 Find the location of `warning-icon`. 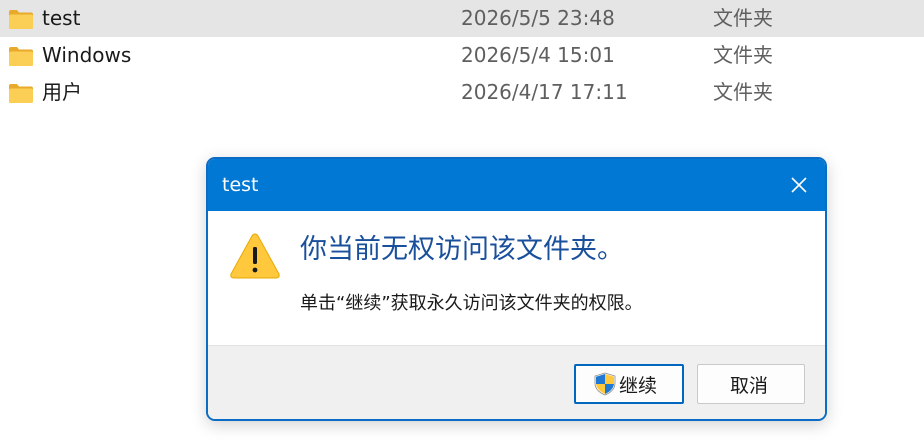

warning-icon is located at coordinates (255, 256).